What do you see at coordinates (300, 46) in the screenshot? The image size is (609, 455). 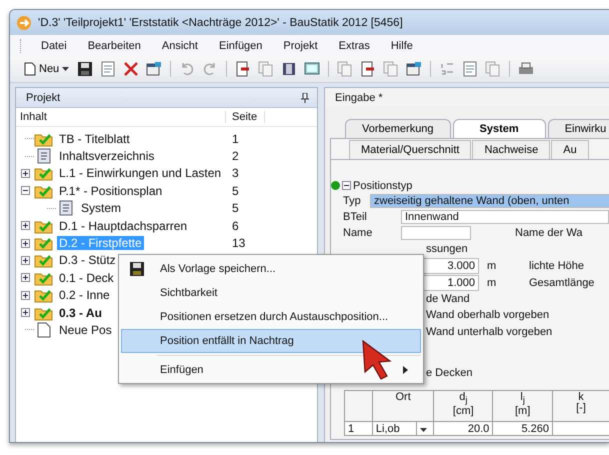 I see `menu-item: Projekt` at bounding box center [300, 46].